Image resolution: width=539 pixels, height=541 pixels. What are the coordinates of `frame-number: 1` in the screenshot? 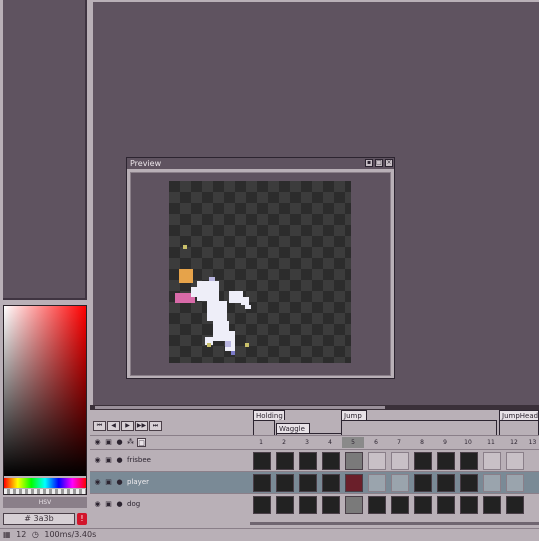 It's located at (261, 442).